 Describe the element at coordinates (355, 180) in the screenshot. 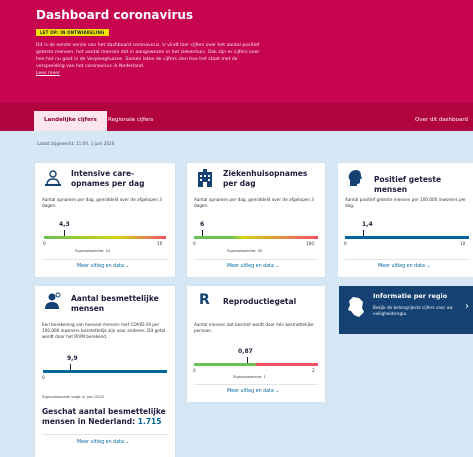

I see `head-virus-icon` at that location.